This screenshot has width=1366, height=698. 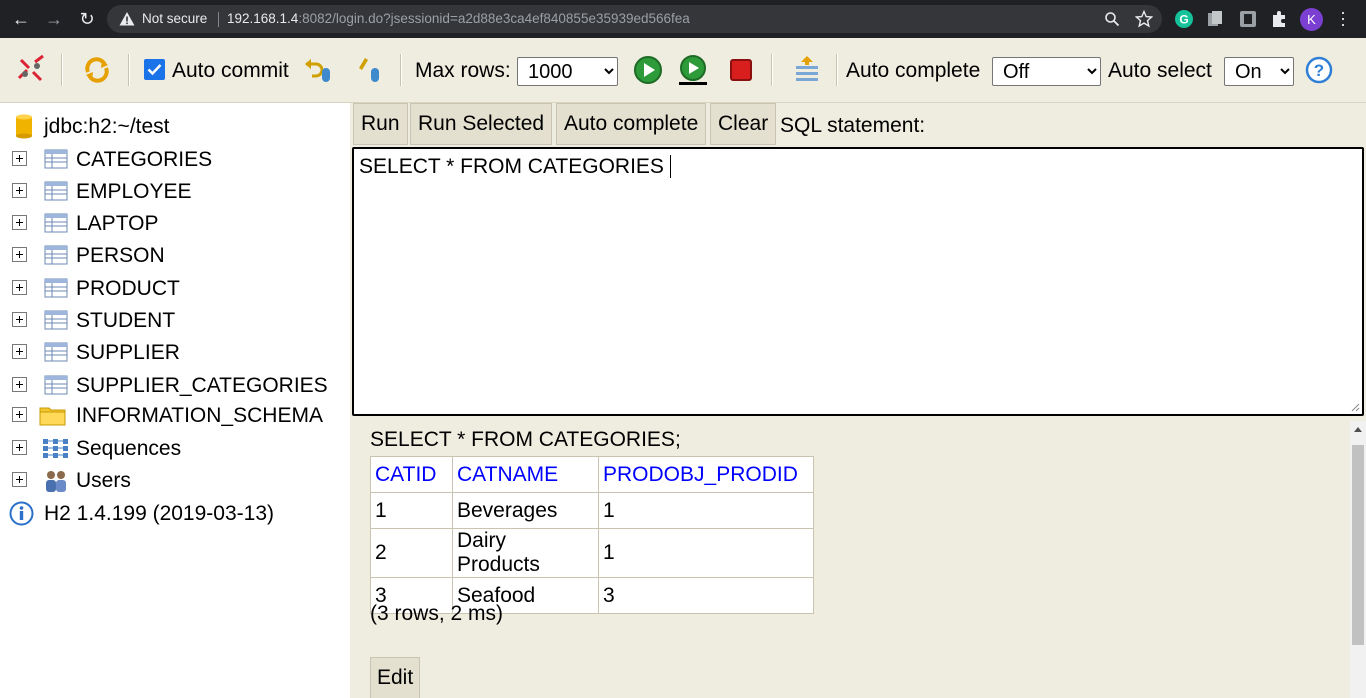 I want to click on tree-table-employee: EMPLOYEE, so click(x=175, y=191).